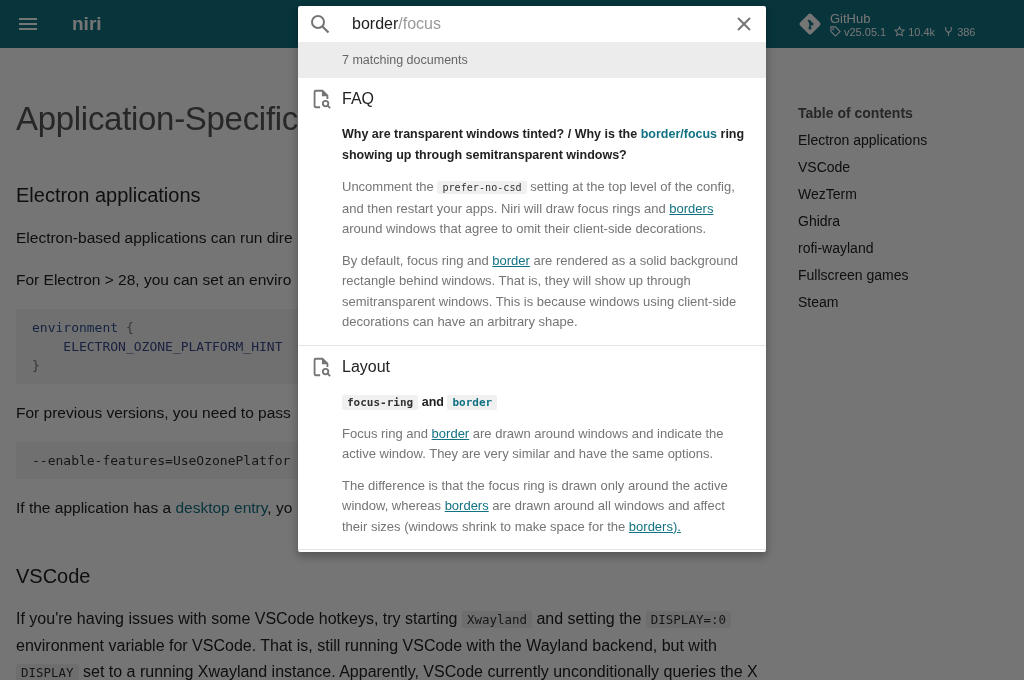 The image size is (1024, 680). What do you see at coordinates (835, 31) in the screenshot?
I see `tag-icon` at bounding box center [835, 31].